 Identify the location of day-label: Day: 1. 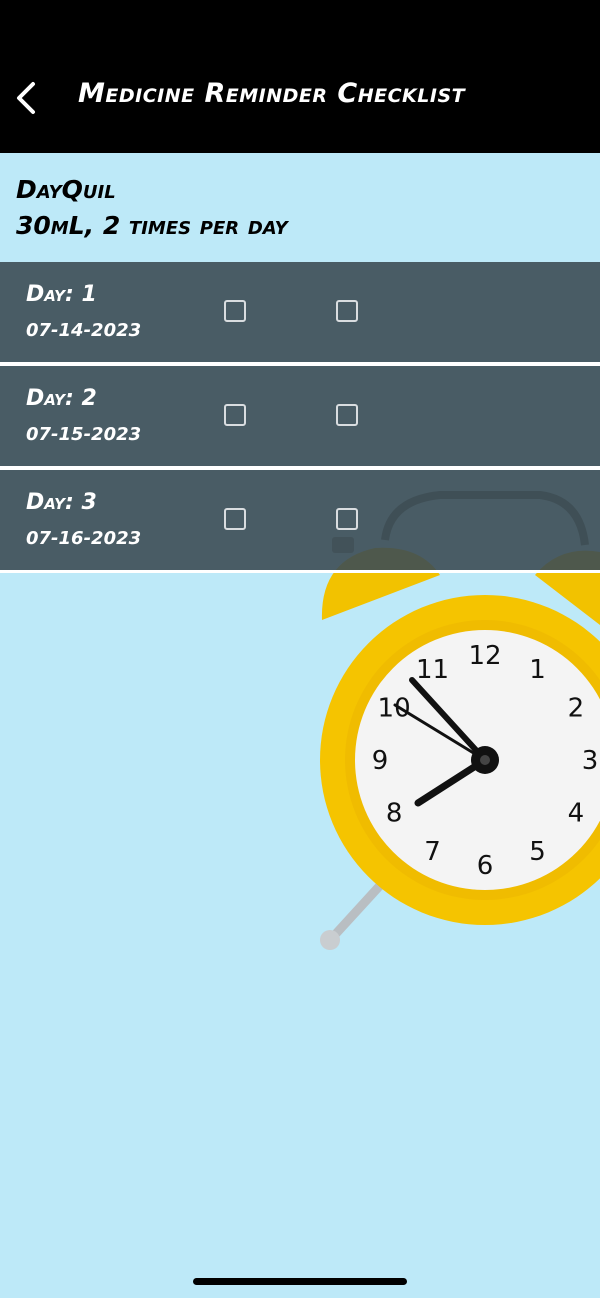
(61, 294).